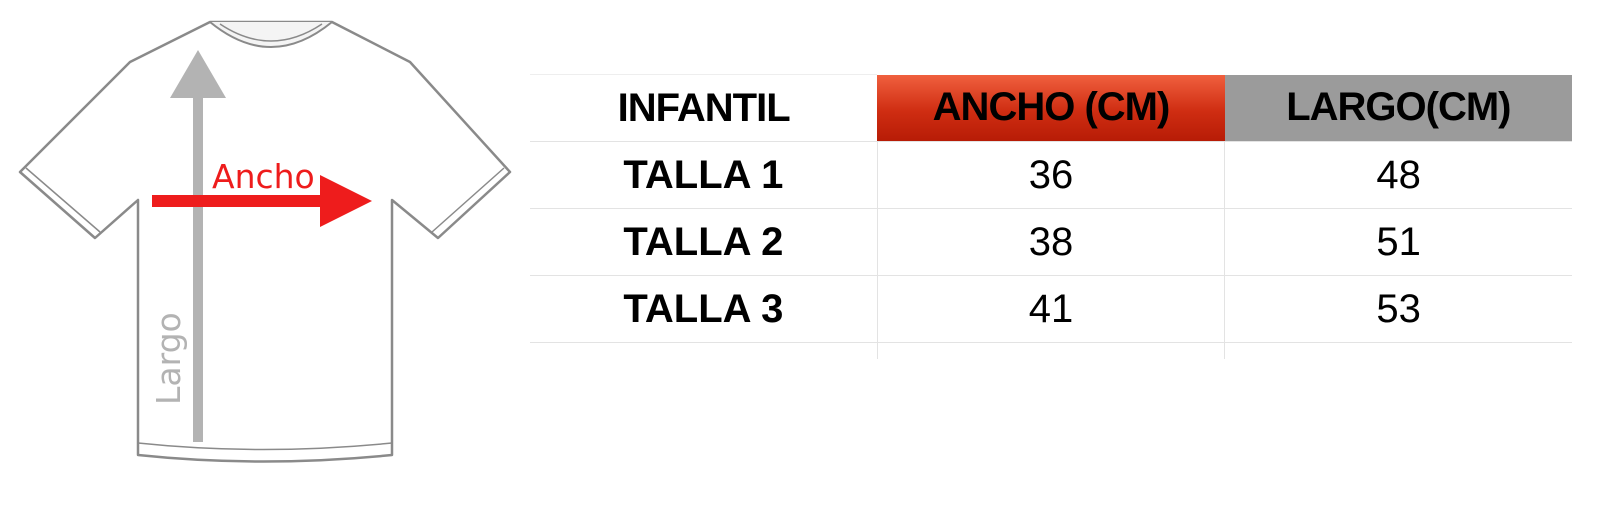 This screenshot has height=510, width=1600. I want to click on table-tail-row, so click(1051, 351).